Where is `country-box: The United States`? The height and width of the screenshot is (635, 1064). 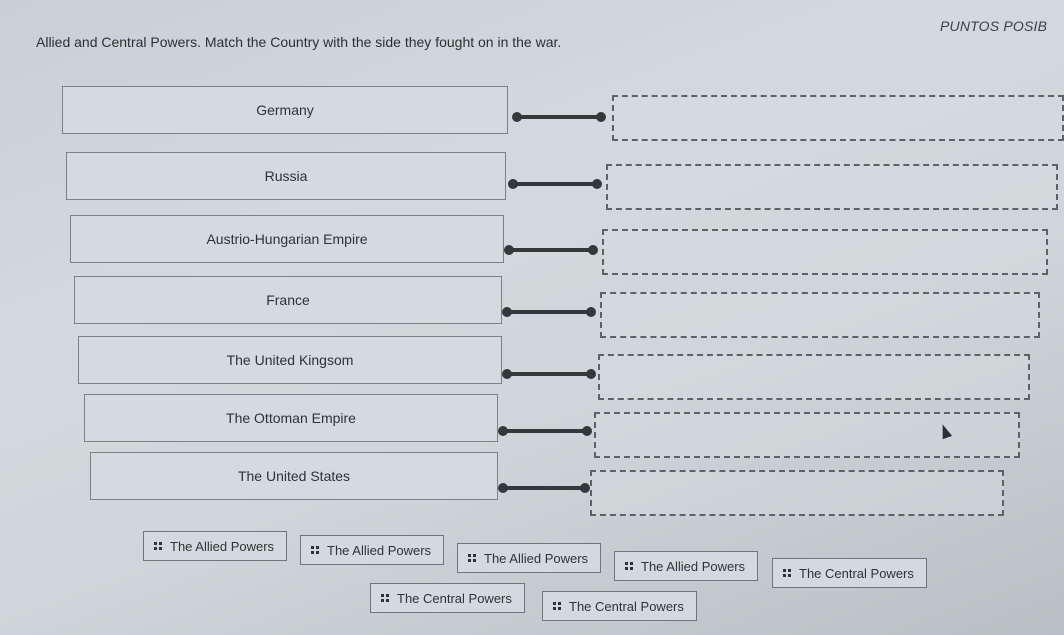 country-box: The United States is located at coordinates (294, 476).